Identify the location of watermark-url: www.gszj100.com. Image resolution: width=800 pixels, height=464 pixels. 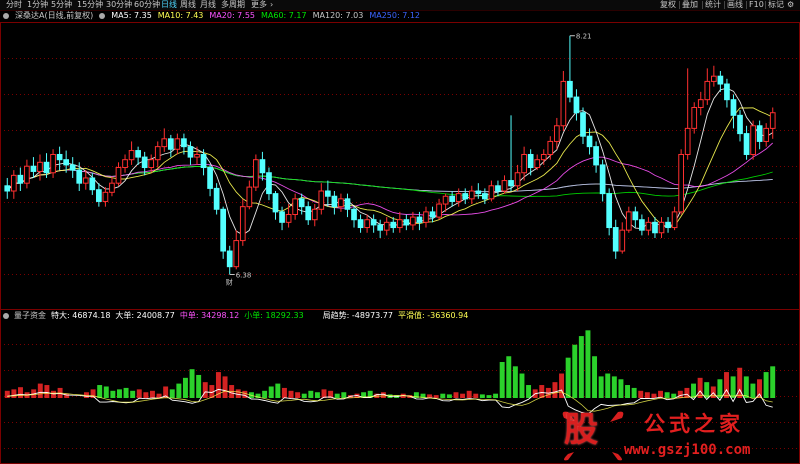
(687, 450).